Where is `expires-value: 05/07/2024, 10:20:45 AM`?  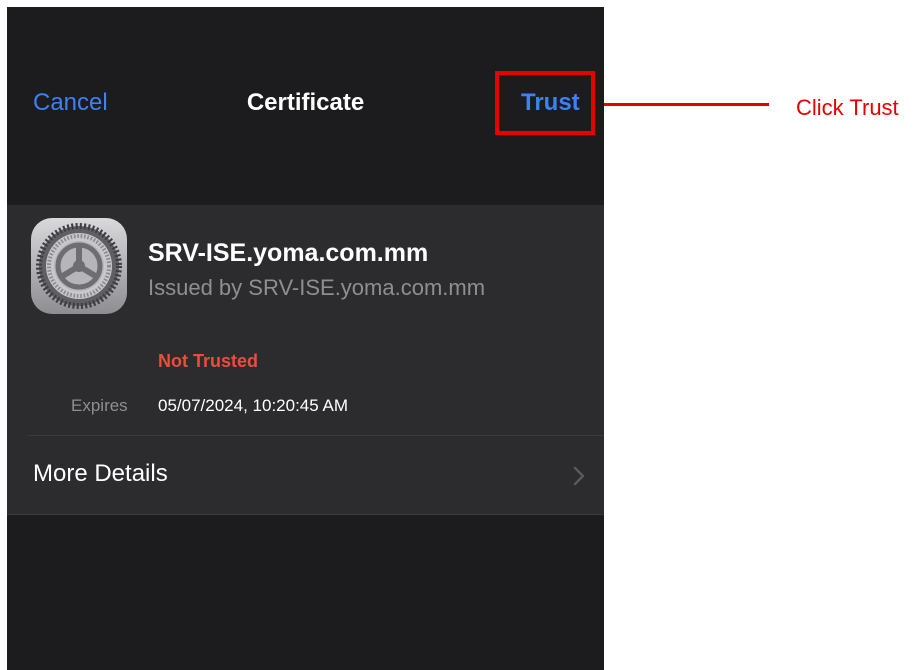
expires-value: 05/07/2024, 10:20:45 AM is located at coordinates (253, 405).